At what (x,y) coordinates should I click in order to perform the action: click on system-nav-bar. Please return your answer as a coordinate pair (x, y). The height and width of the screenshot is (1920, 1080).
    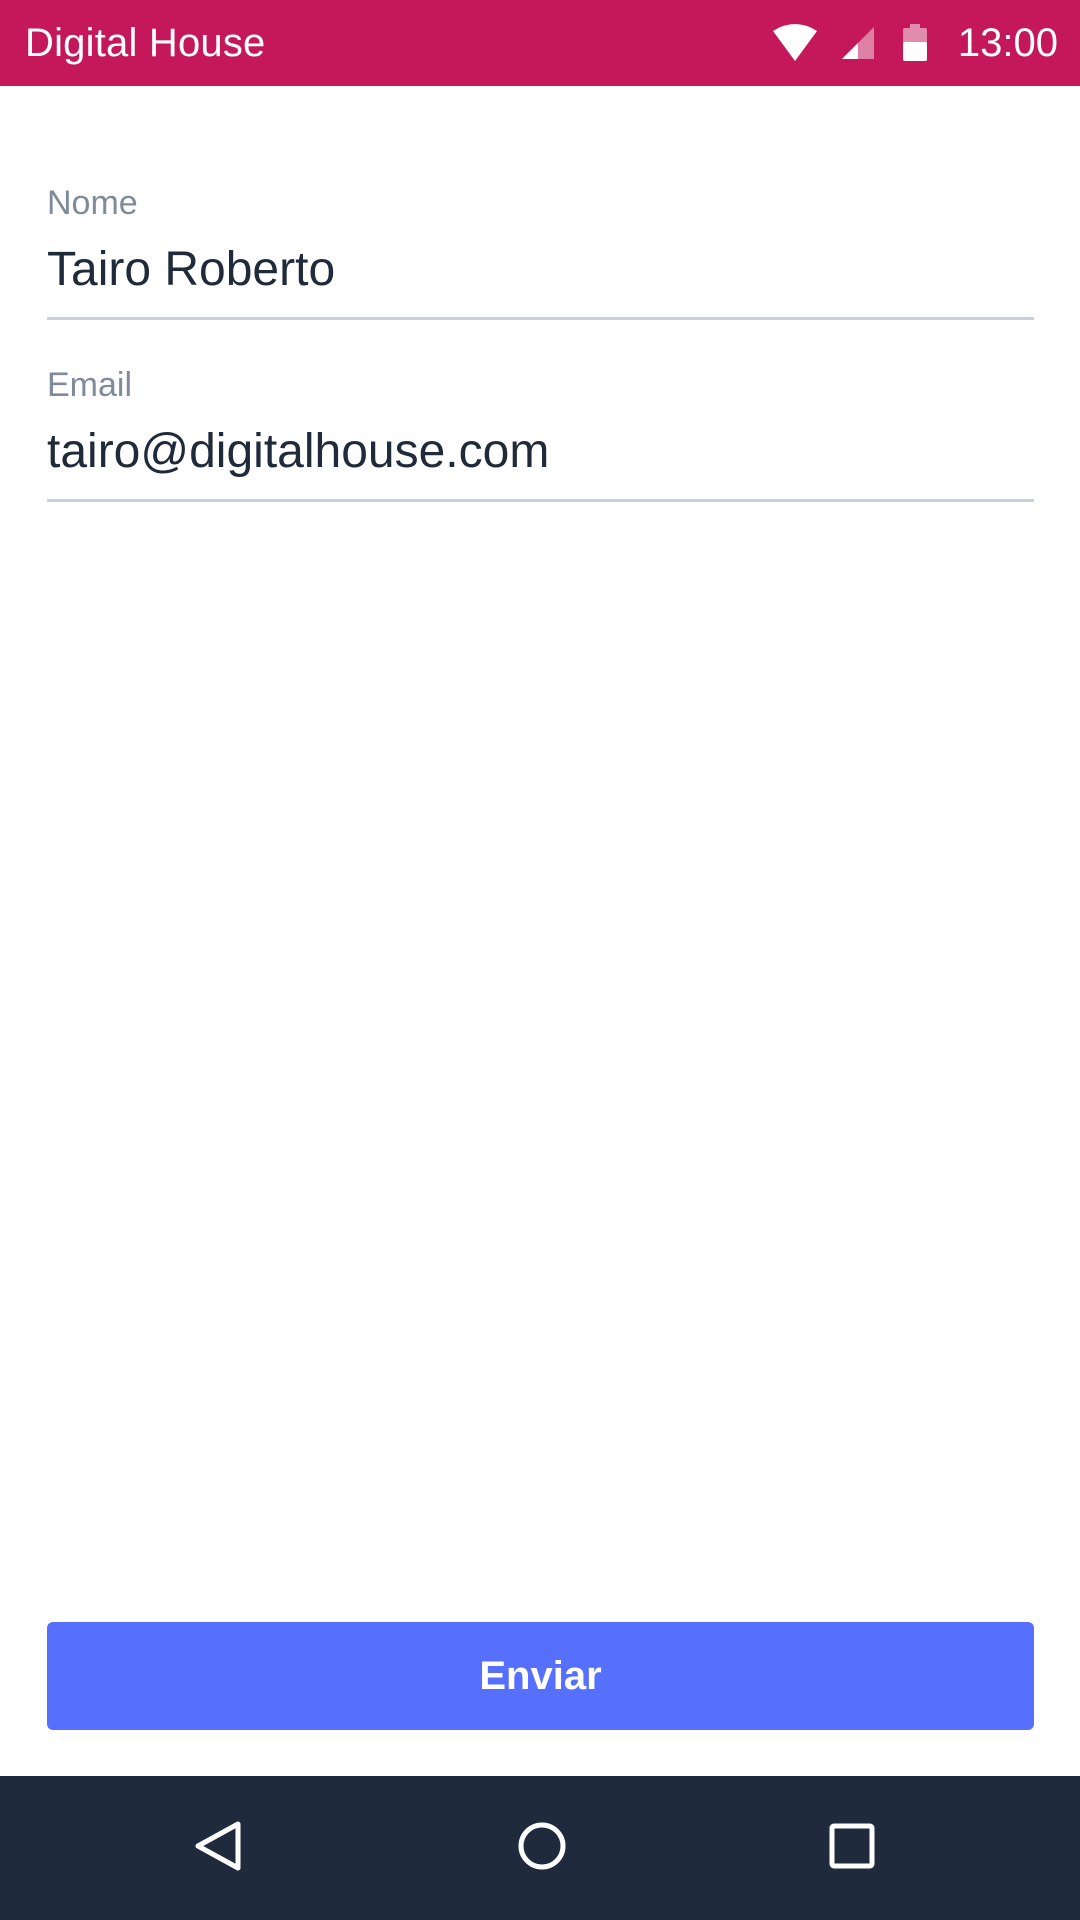
    Looking at the image, I should click on (540, 1848).